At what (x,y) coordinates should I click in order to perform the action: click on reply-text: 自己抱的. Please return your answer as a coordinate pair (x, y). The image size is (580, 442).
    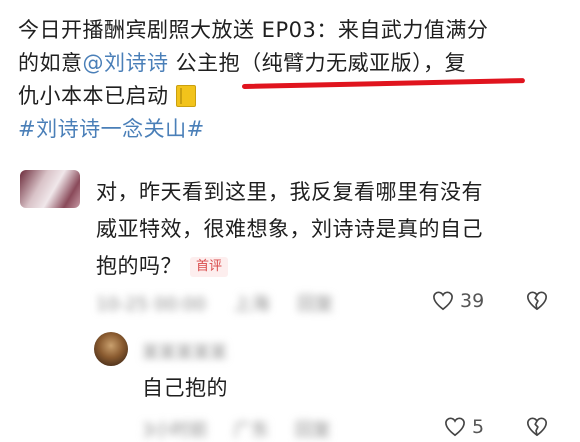
    Looking at the image, I should click on (185, 388).